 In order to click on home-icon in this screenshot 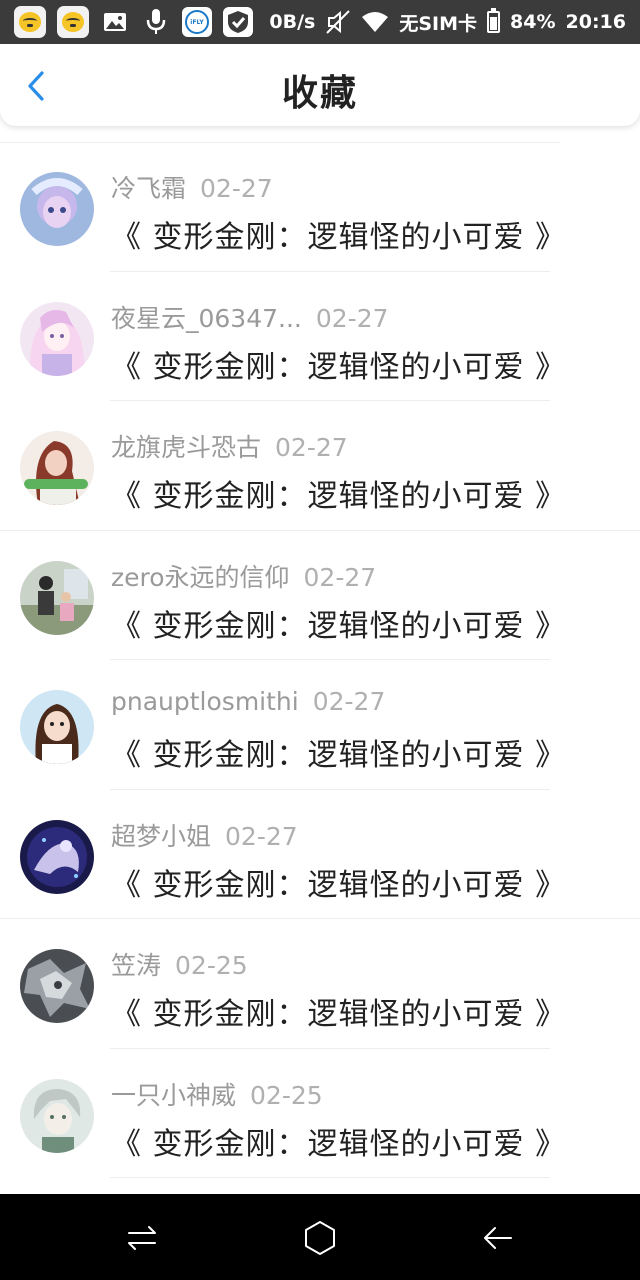, I will do `click(320, 1238)`.